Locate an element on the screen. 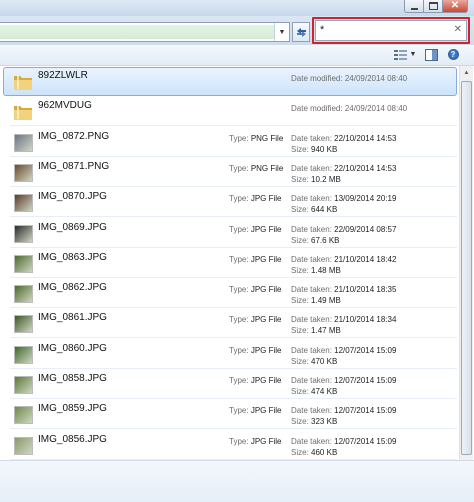 The height and width of the screenshot is (502, 474). folder-row: 892ZLWLR Date modified: 24/09/2014 08:40 is located at coordinates (229, 81).